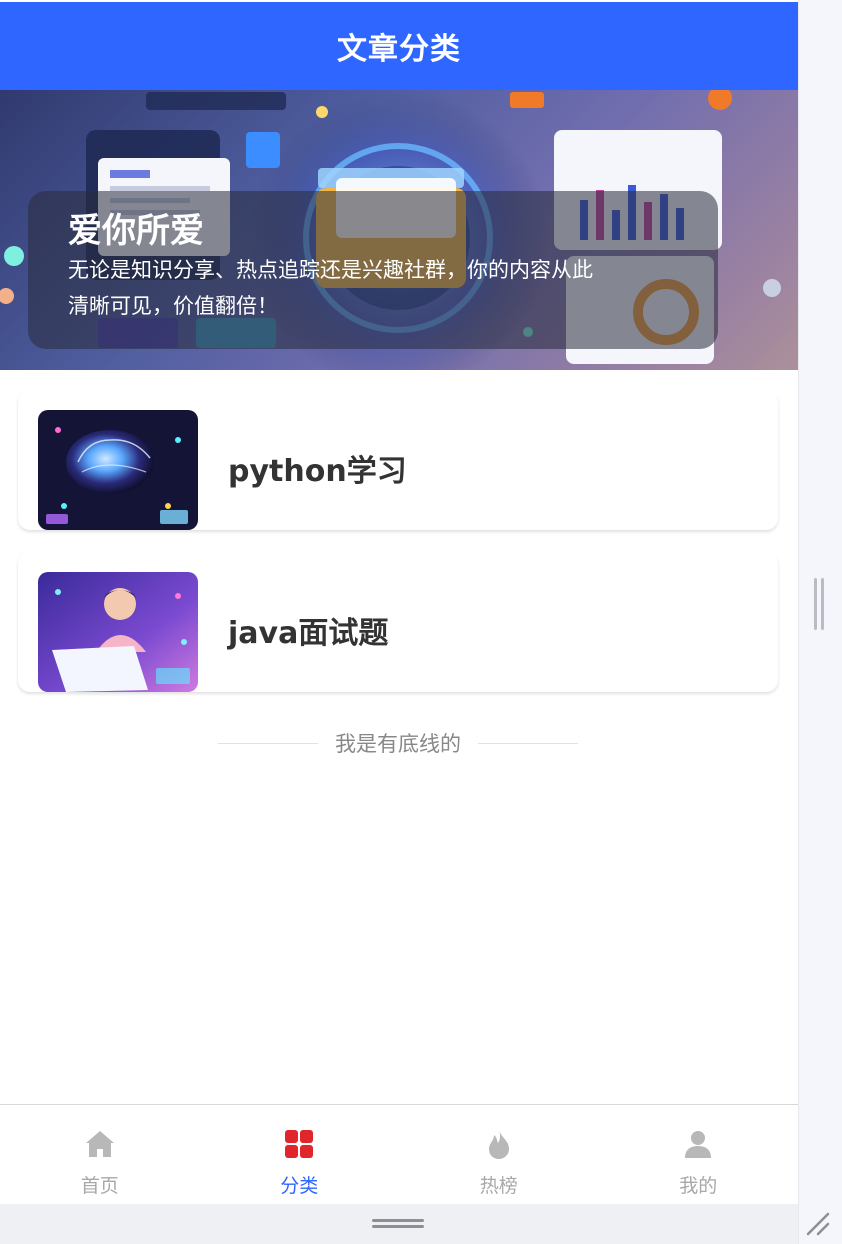  I want to click on tab-hot: 热榜, so click(499, 1154).